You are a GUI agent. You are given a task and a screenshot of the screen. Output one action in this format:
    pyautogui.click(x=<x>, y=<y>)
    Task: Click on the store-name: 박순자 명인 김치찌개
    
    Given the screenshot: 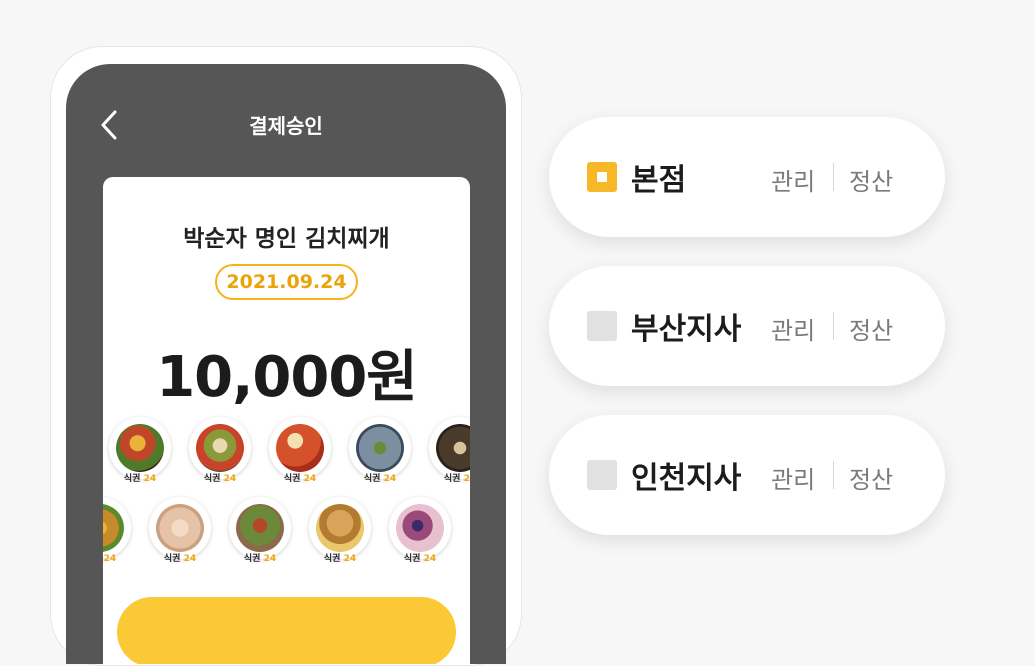 What is the action you would take?
    pyautogui.click(x=286, y=239)
    